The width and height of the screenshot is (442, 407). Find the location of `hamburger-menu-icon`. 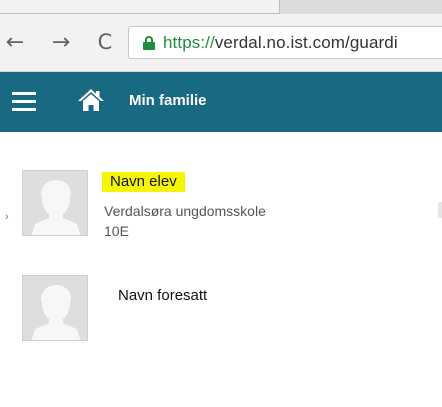

hamburger-menu-icon is located at coordinates (24, 101).